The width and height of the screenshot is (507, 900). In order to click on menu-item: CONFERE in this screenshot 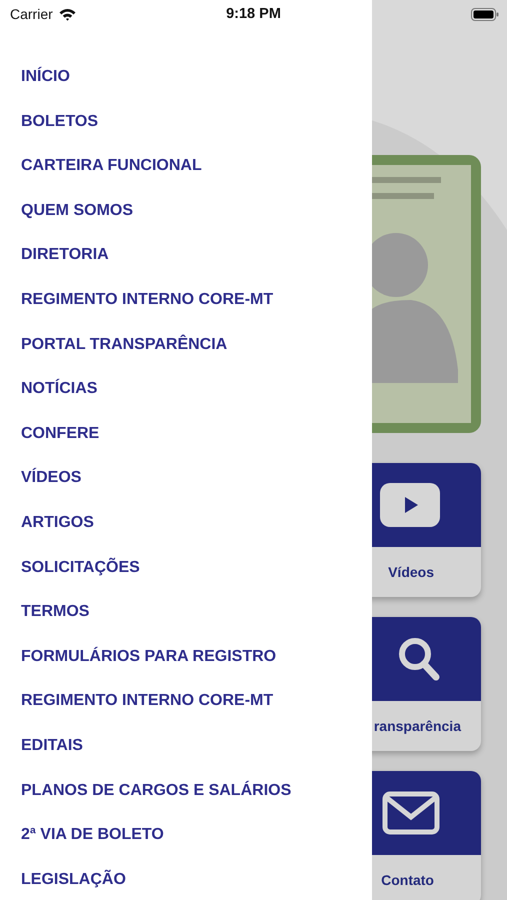, I will do `click(50, 434)`.